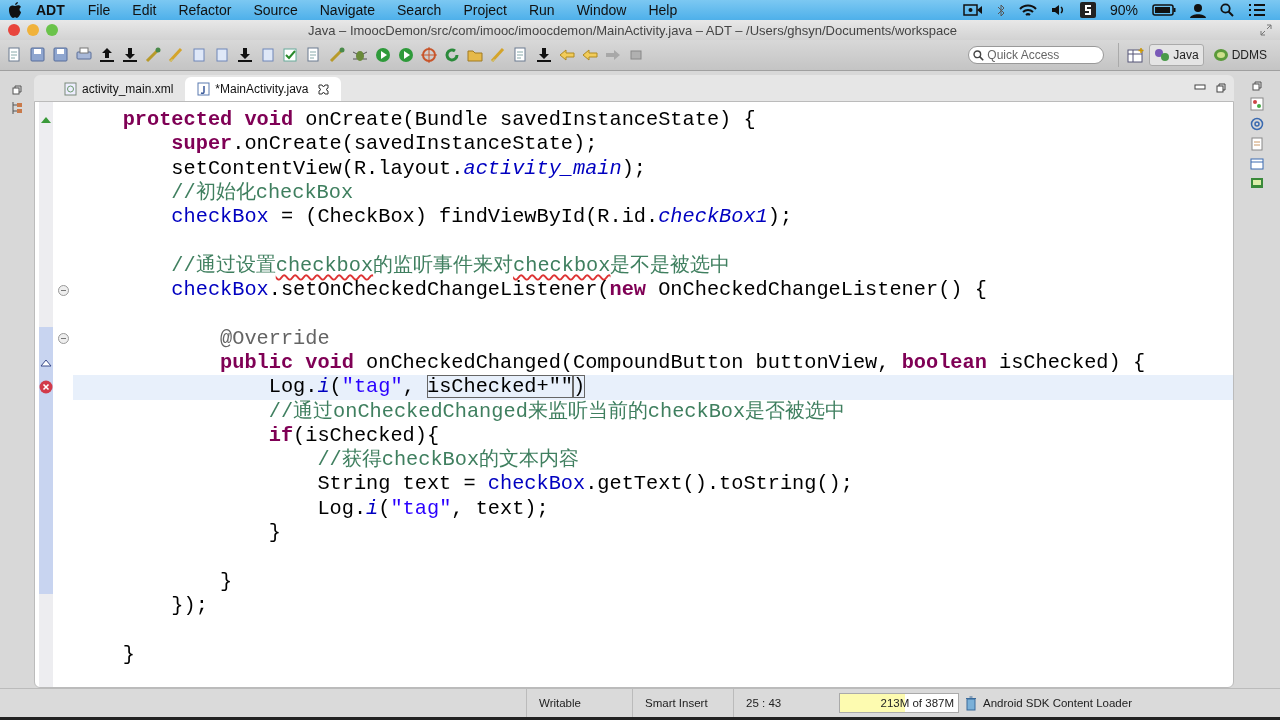 The height and width of the screenshot is (720, 1280). Describe the element at coordinates (585, 484) in the screenshot. I see `code-line: String text = checkBox.getText().toString();` at that location.